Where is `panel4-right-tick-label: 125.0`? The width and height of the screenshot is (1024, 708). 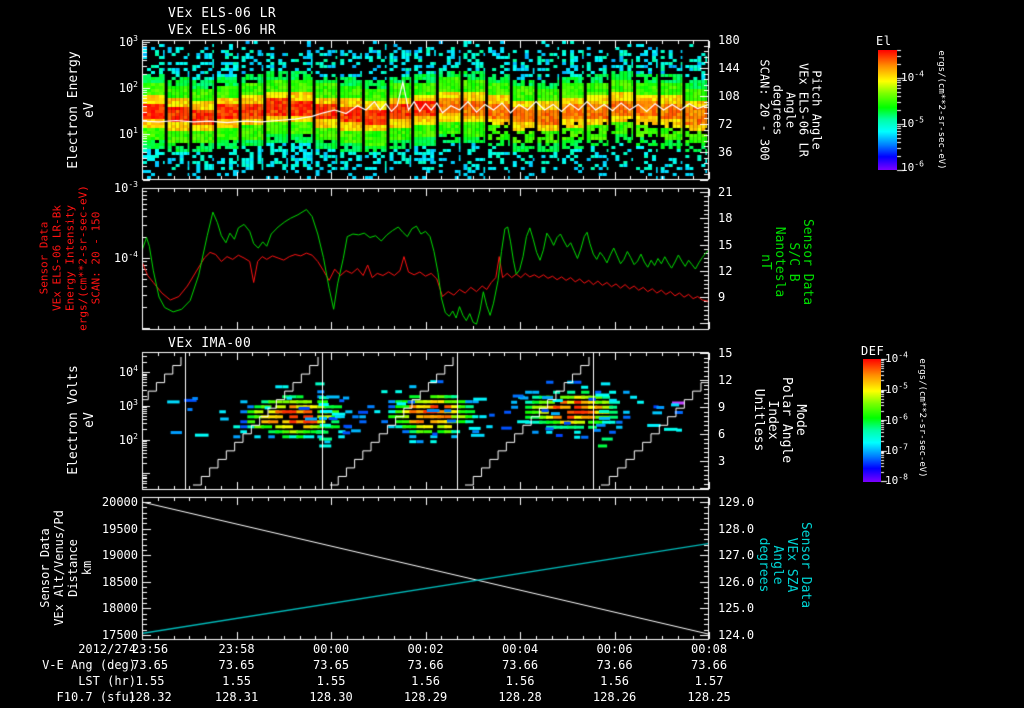 panel4-right-tick-label: 125.0 is located at coordinates (736, 608).